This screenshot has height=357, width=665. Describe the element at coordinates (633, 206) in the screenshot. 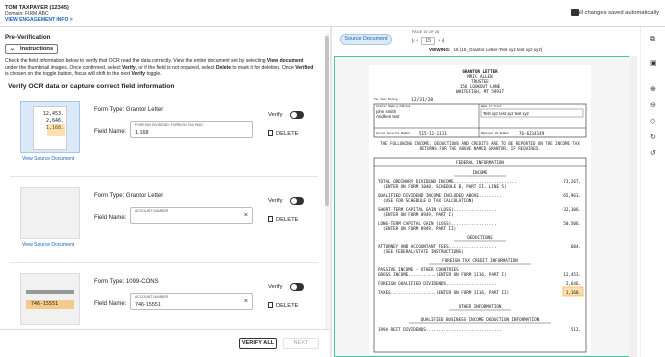

I see `viewer-scrollbar` at that location.